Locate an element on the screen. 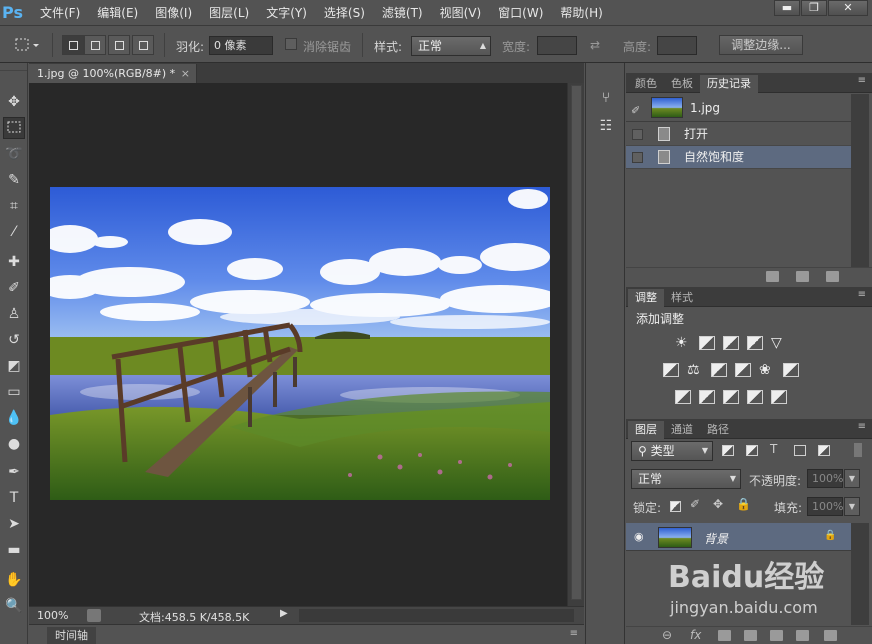  dodge-tool-icon: ● is located at coordinates (14, 444).